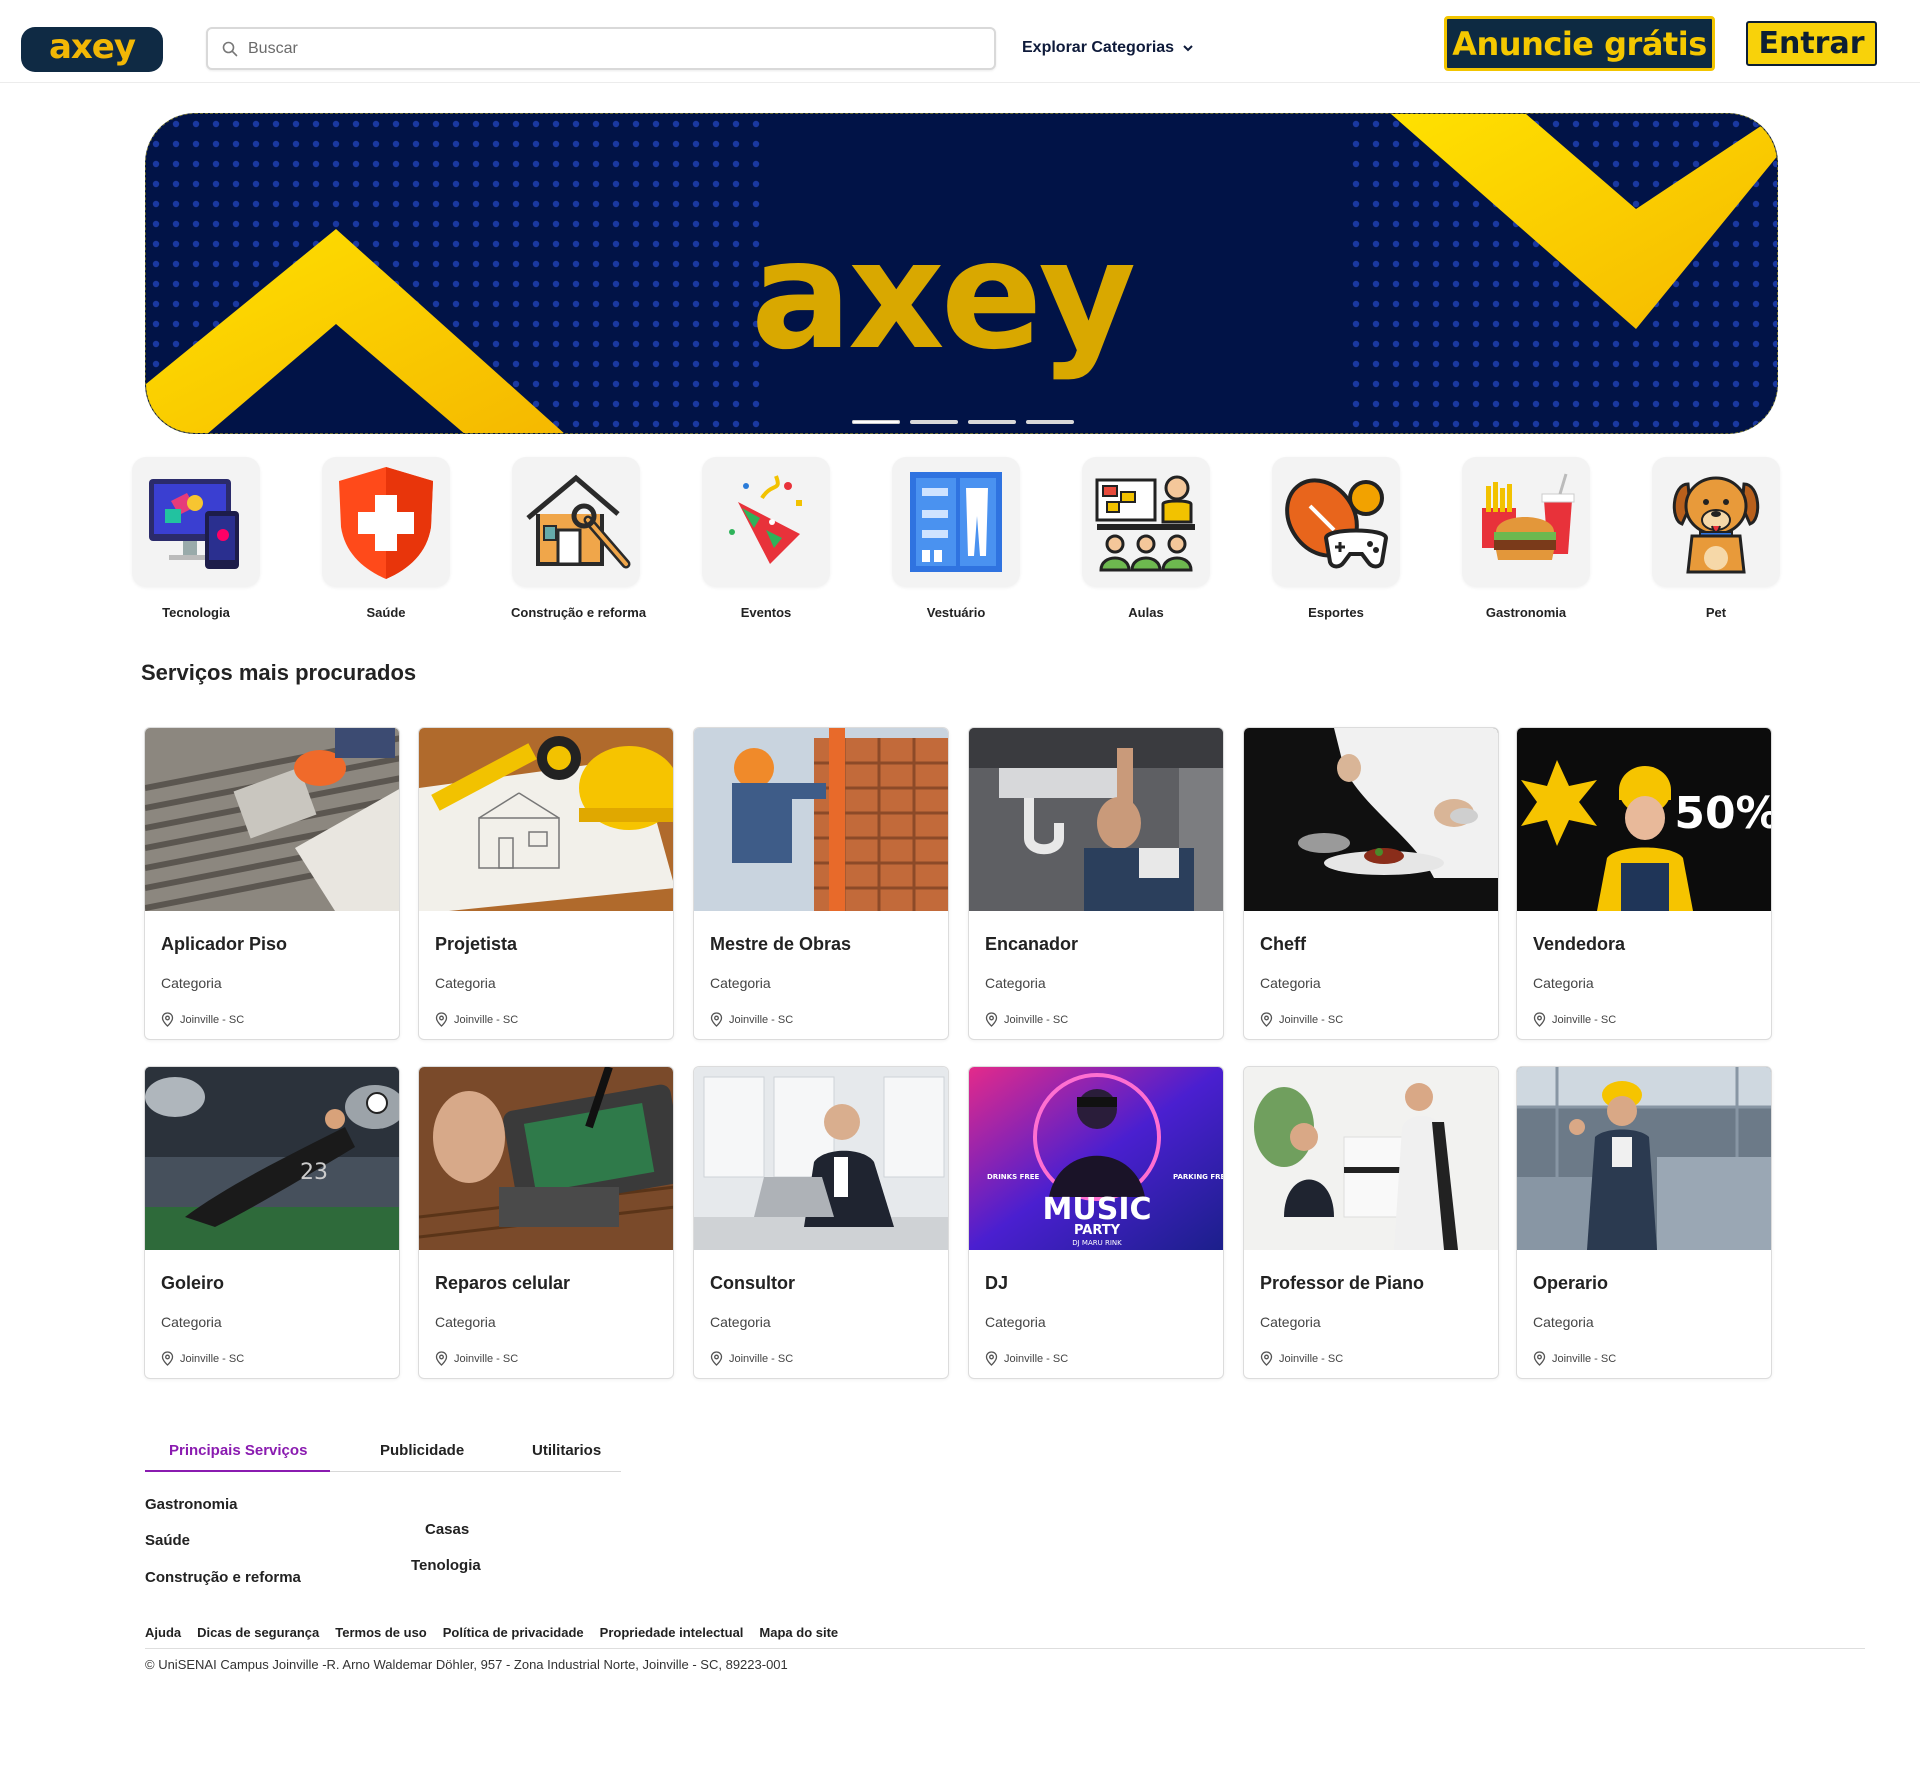 The height and width of the screenshot is (1770, 1920). Describe the element at coordinates (1337, 523) in the screenshot. I see `sports-gamepad-icon` at that location.